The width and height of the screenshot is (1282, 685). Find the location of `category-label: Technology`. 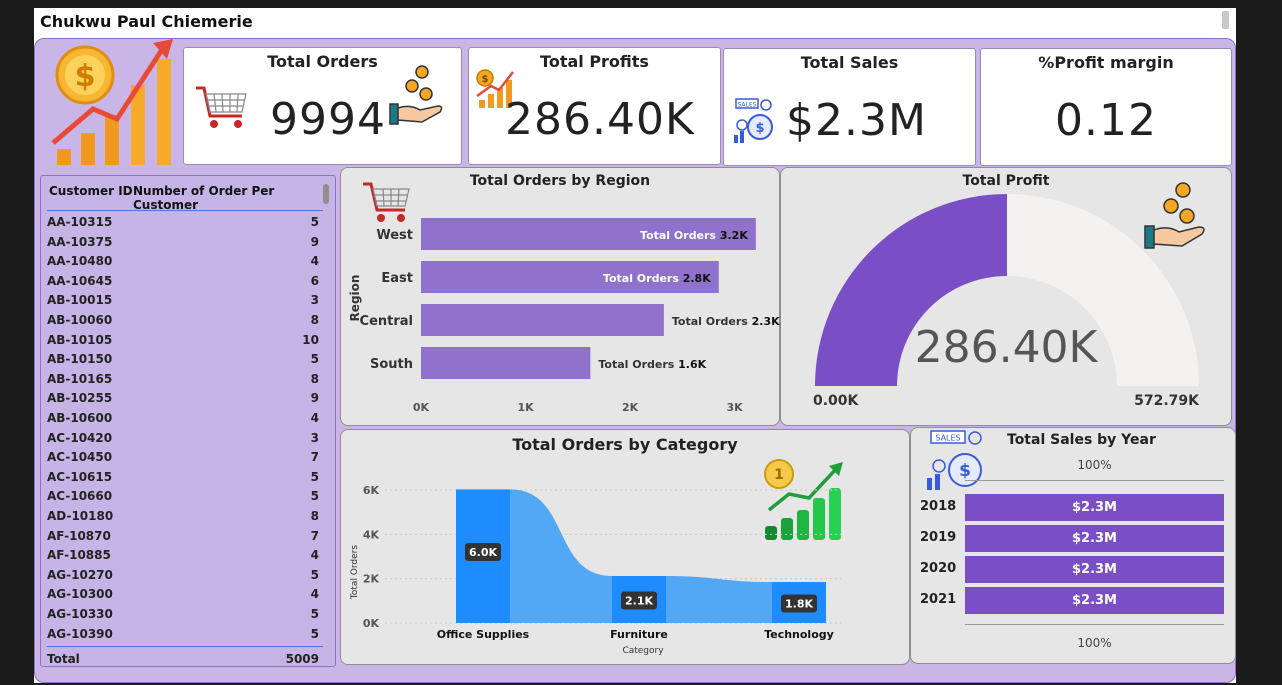

category-label: Technology is located at coordinates (799, 634).